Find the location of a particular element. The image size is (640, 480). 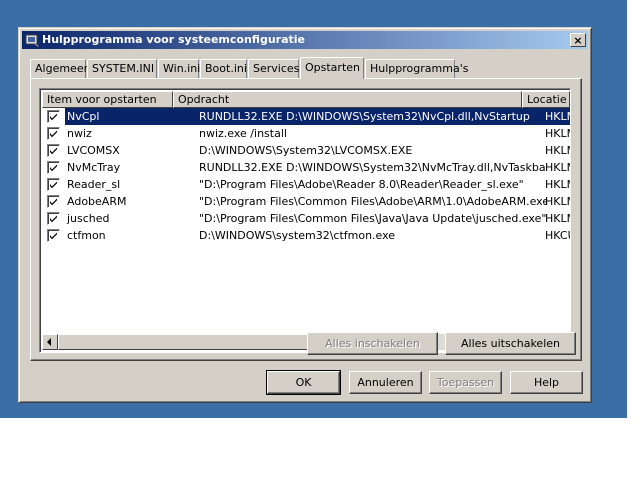

list-header: Item voor opstarten Opdracht Locatie is located at coordinates (306, 99).